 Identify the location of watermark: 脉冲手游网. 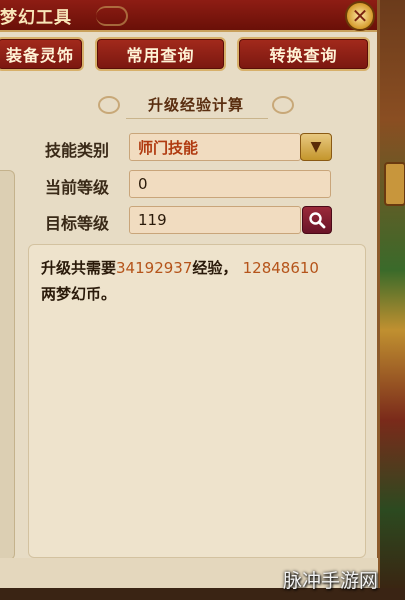
(331, 581).